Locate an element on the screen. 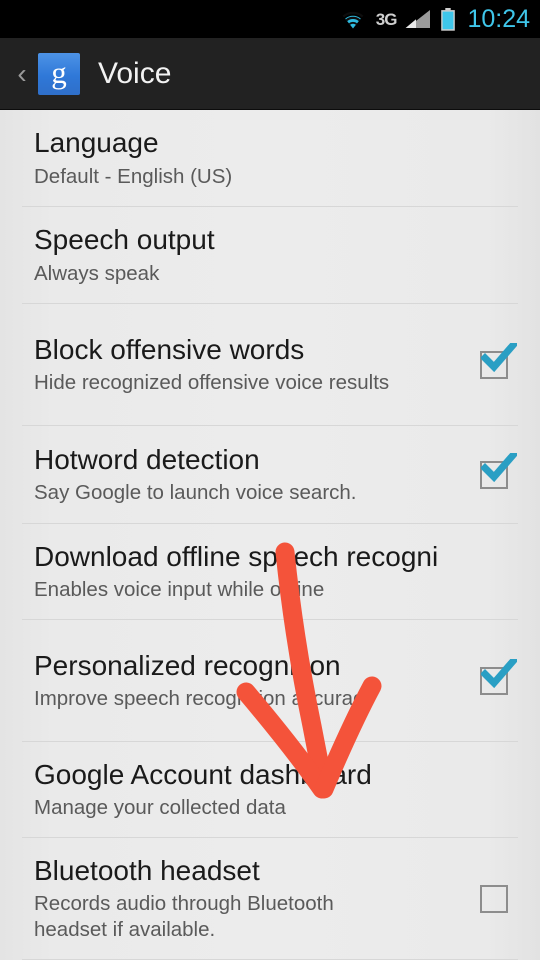  row-text-block: Language Default - English (US) is located at coordinates (241, 158).